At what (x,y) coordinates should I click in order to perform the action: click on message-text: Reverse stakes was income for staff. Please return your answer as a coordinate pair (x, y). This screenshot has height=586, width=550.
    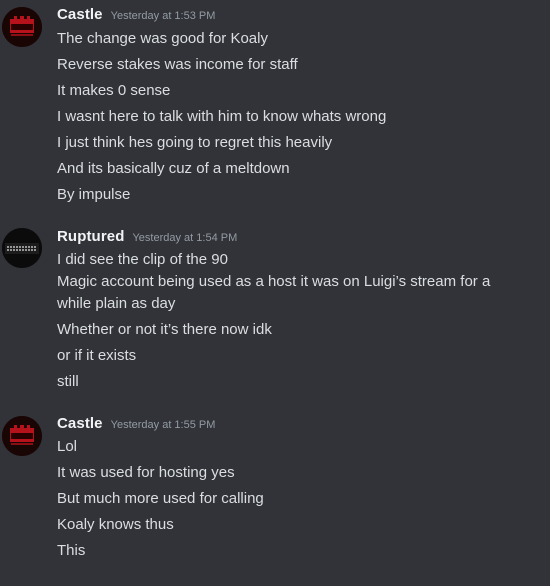
    Looking at the image, I should click on (292, 65).